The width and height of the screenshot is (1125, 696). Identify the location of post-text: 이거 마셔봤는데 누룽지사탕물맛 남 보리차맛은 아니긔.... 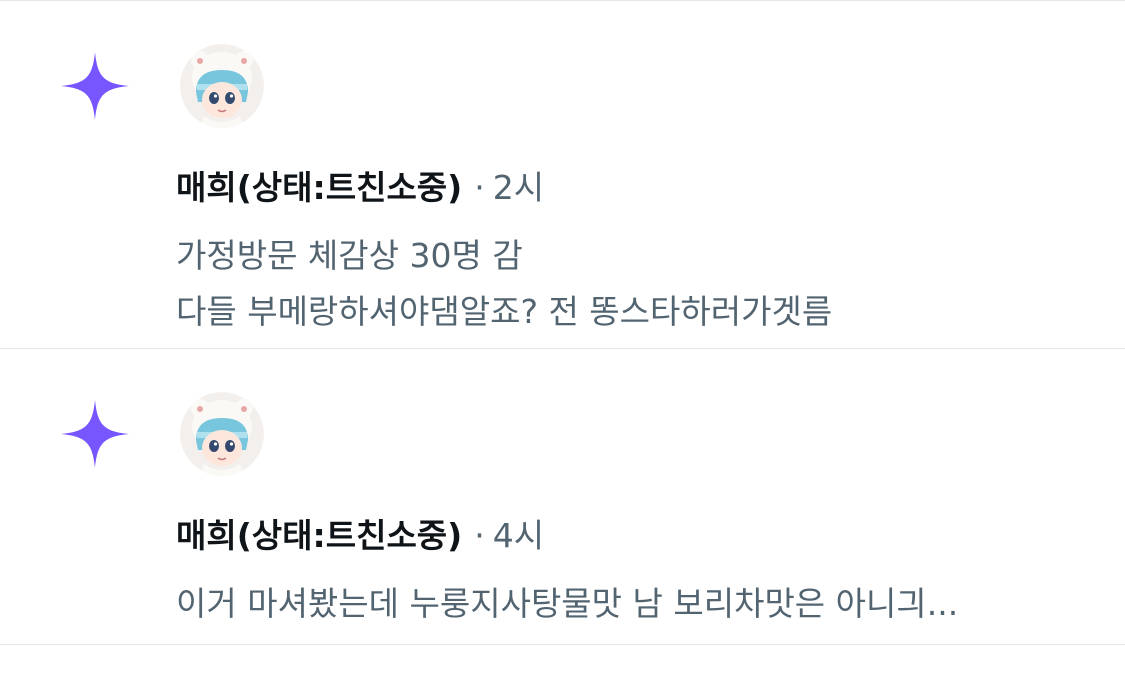
(567, 603).